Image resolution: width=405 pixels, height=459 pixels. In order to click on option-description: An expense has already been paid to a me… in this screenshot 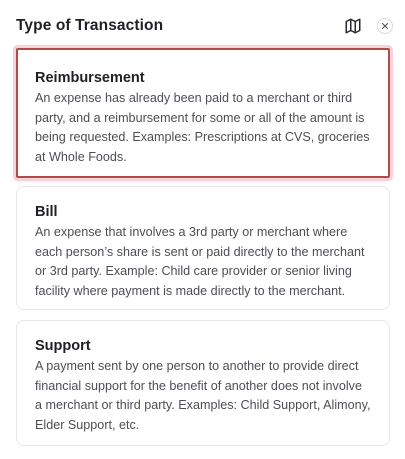, I will do `click(202, 127)`.